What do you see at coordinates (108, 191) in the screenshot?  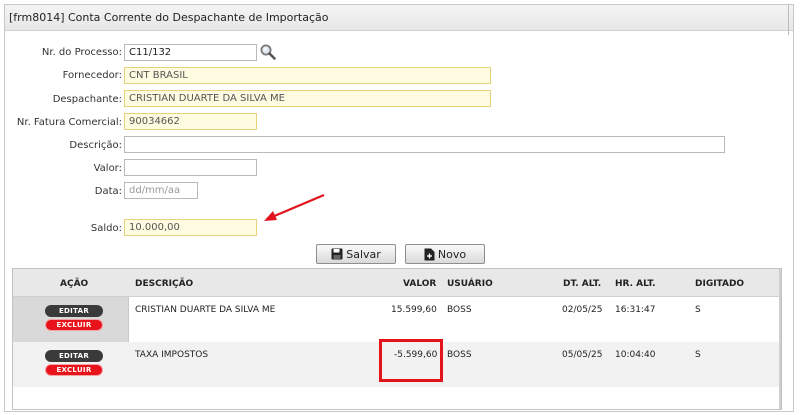 I see `data-label: Data:` at bounding box center [108, 191].